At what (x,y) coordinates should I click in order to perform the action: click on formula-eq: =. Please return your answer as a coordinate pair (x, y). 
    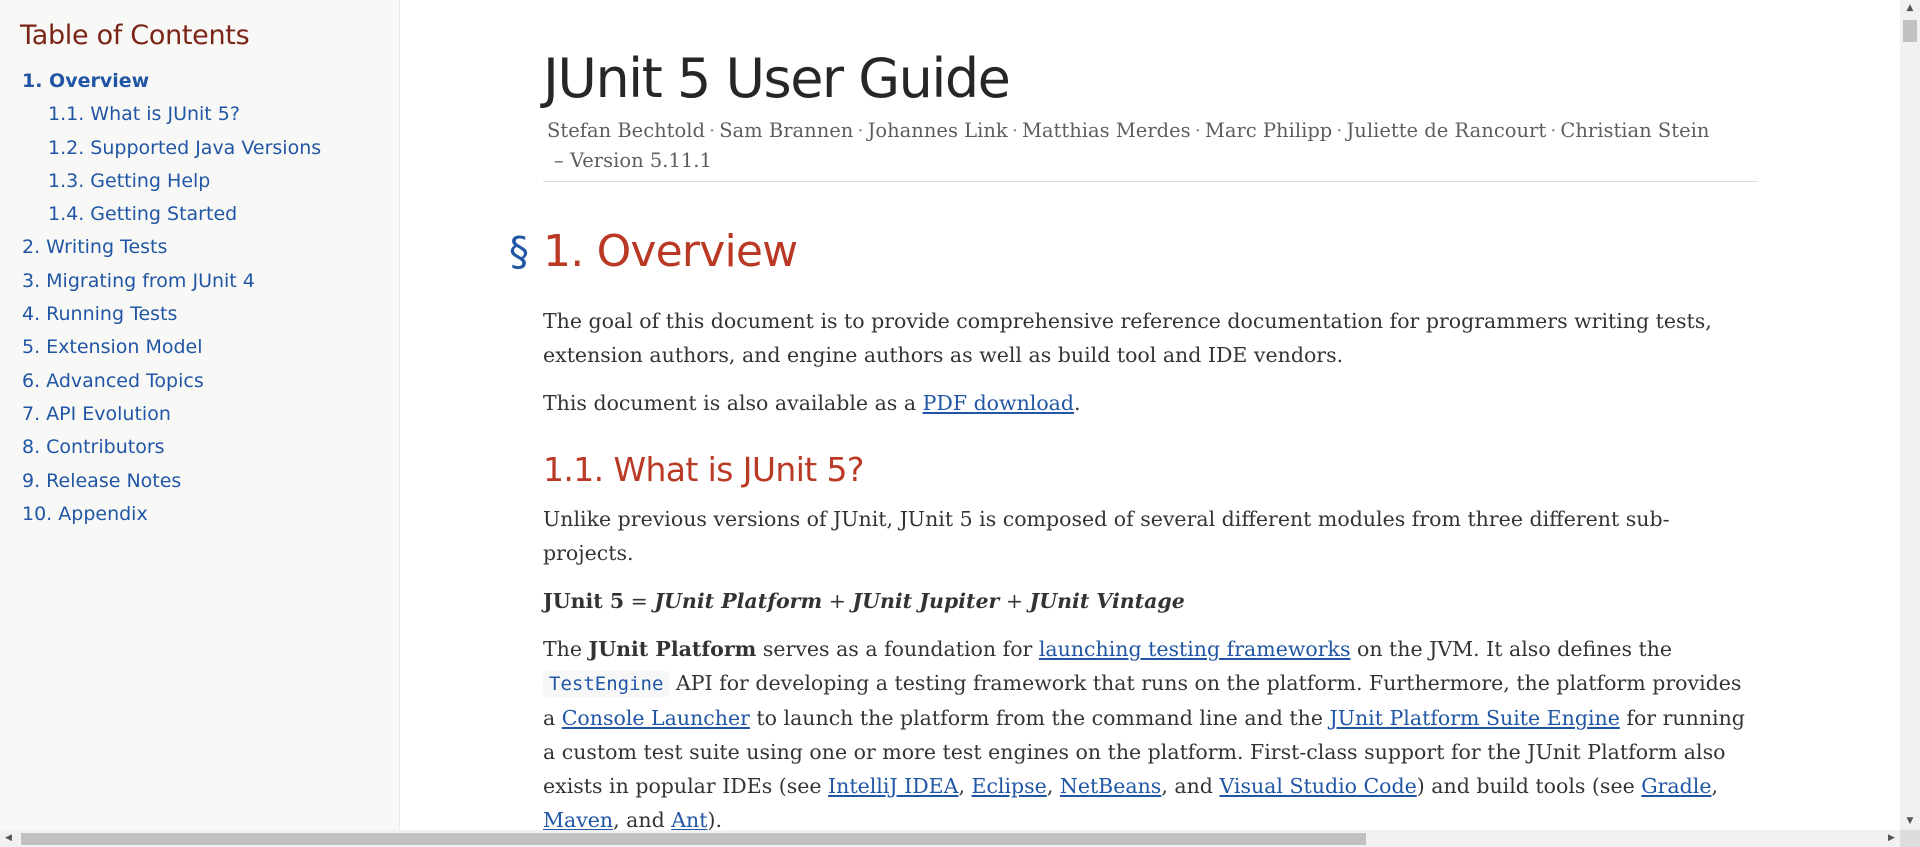
    Looking at the image, I should click on (639, 601).